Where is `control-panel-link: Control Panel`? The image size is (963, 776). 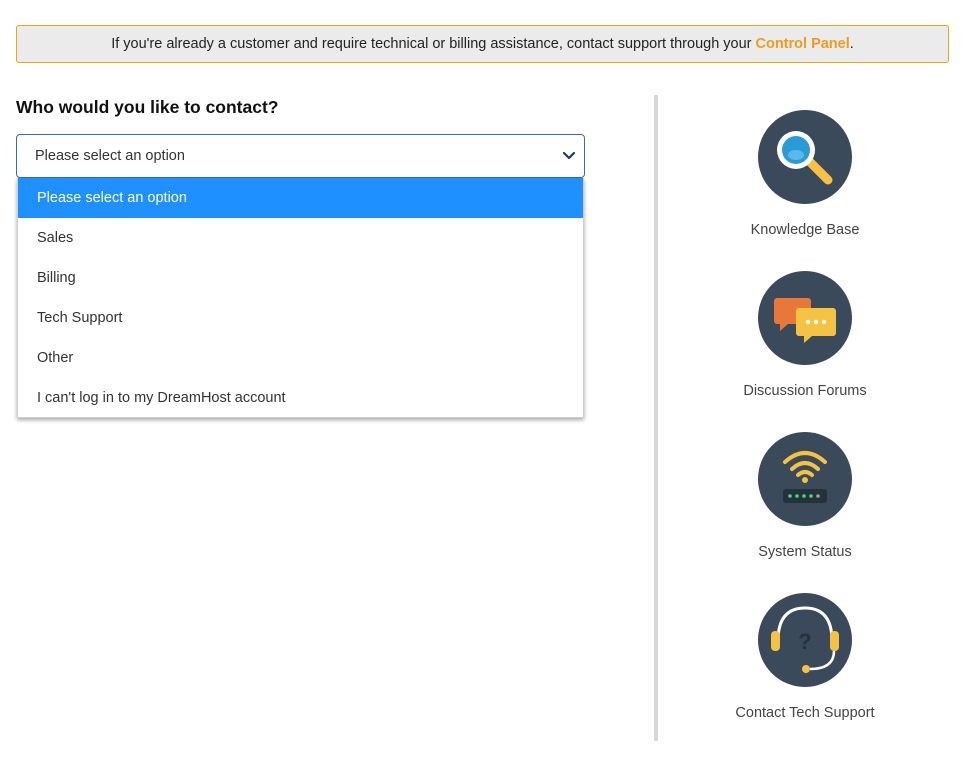
control-panel-link: Control Panel is located at coordinates (803, 44).